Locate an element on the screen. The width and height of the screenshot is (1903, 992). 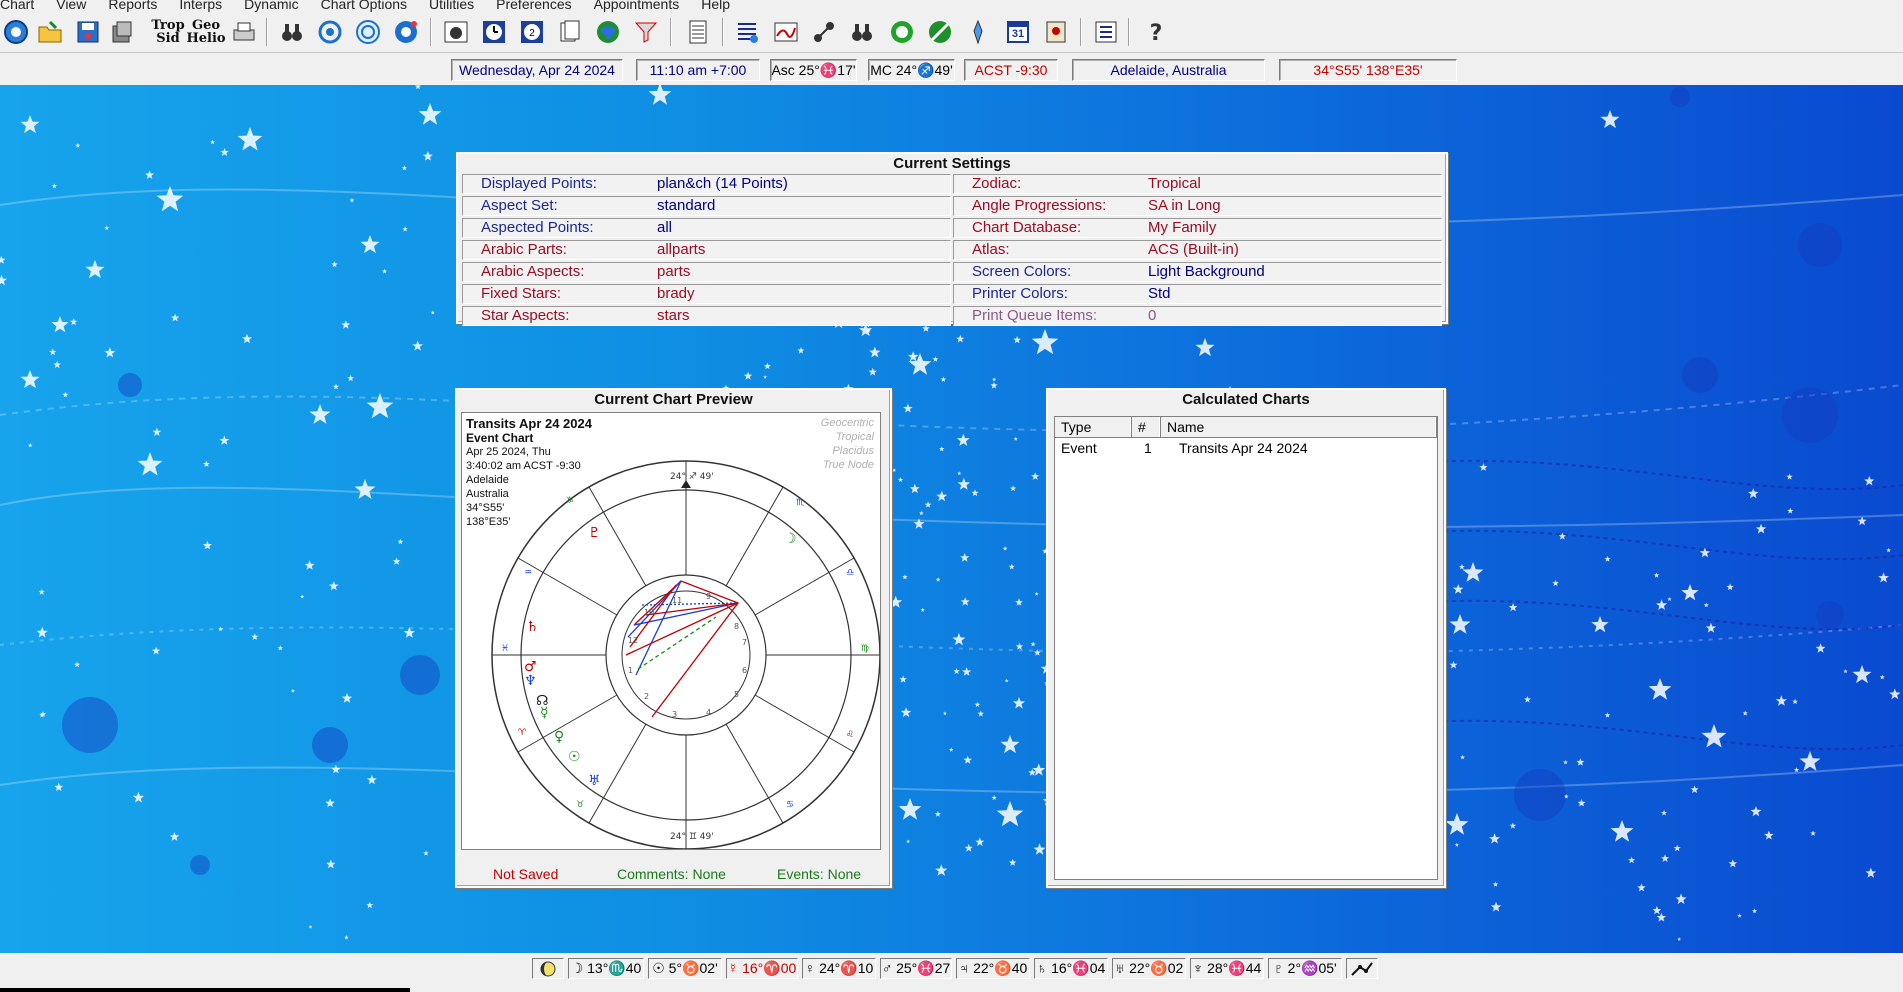
row-name: Transits Apr 24 2024 is located at coordinates (1243, 448).